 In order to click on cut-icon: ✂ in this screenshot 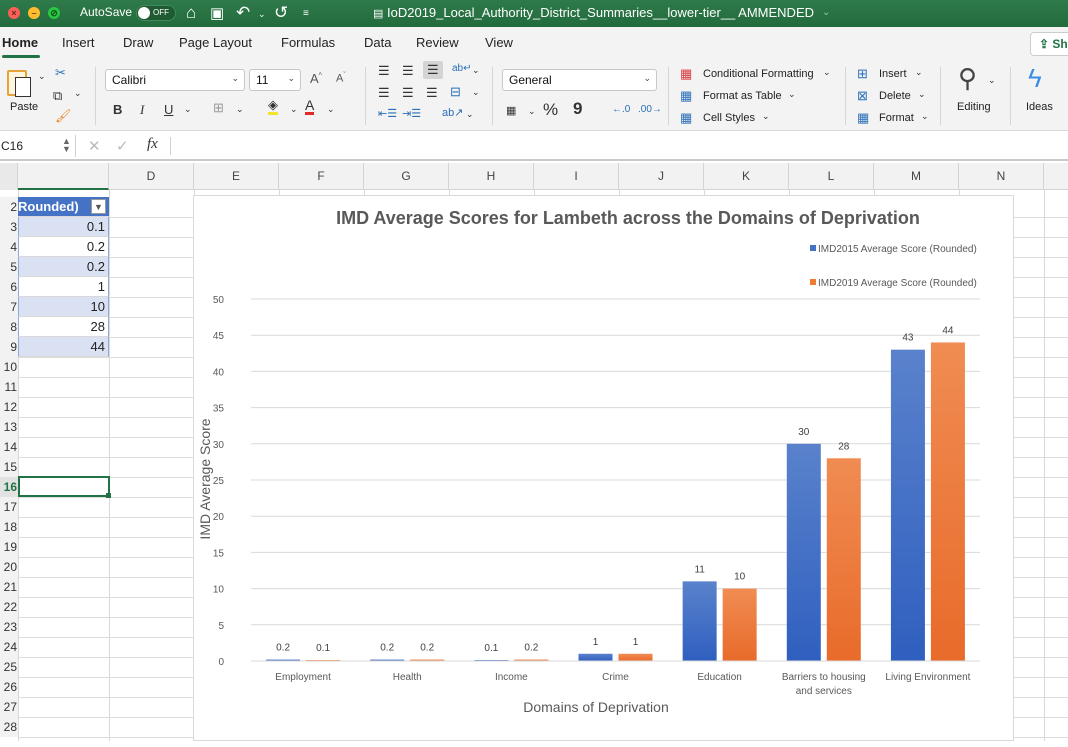, I will do `click(60, 73)`.